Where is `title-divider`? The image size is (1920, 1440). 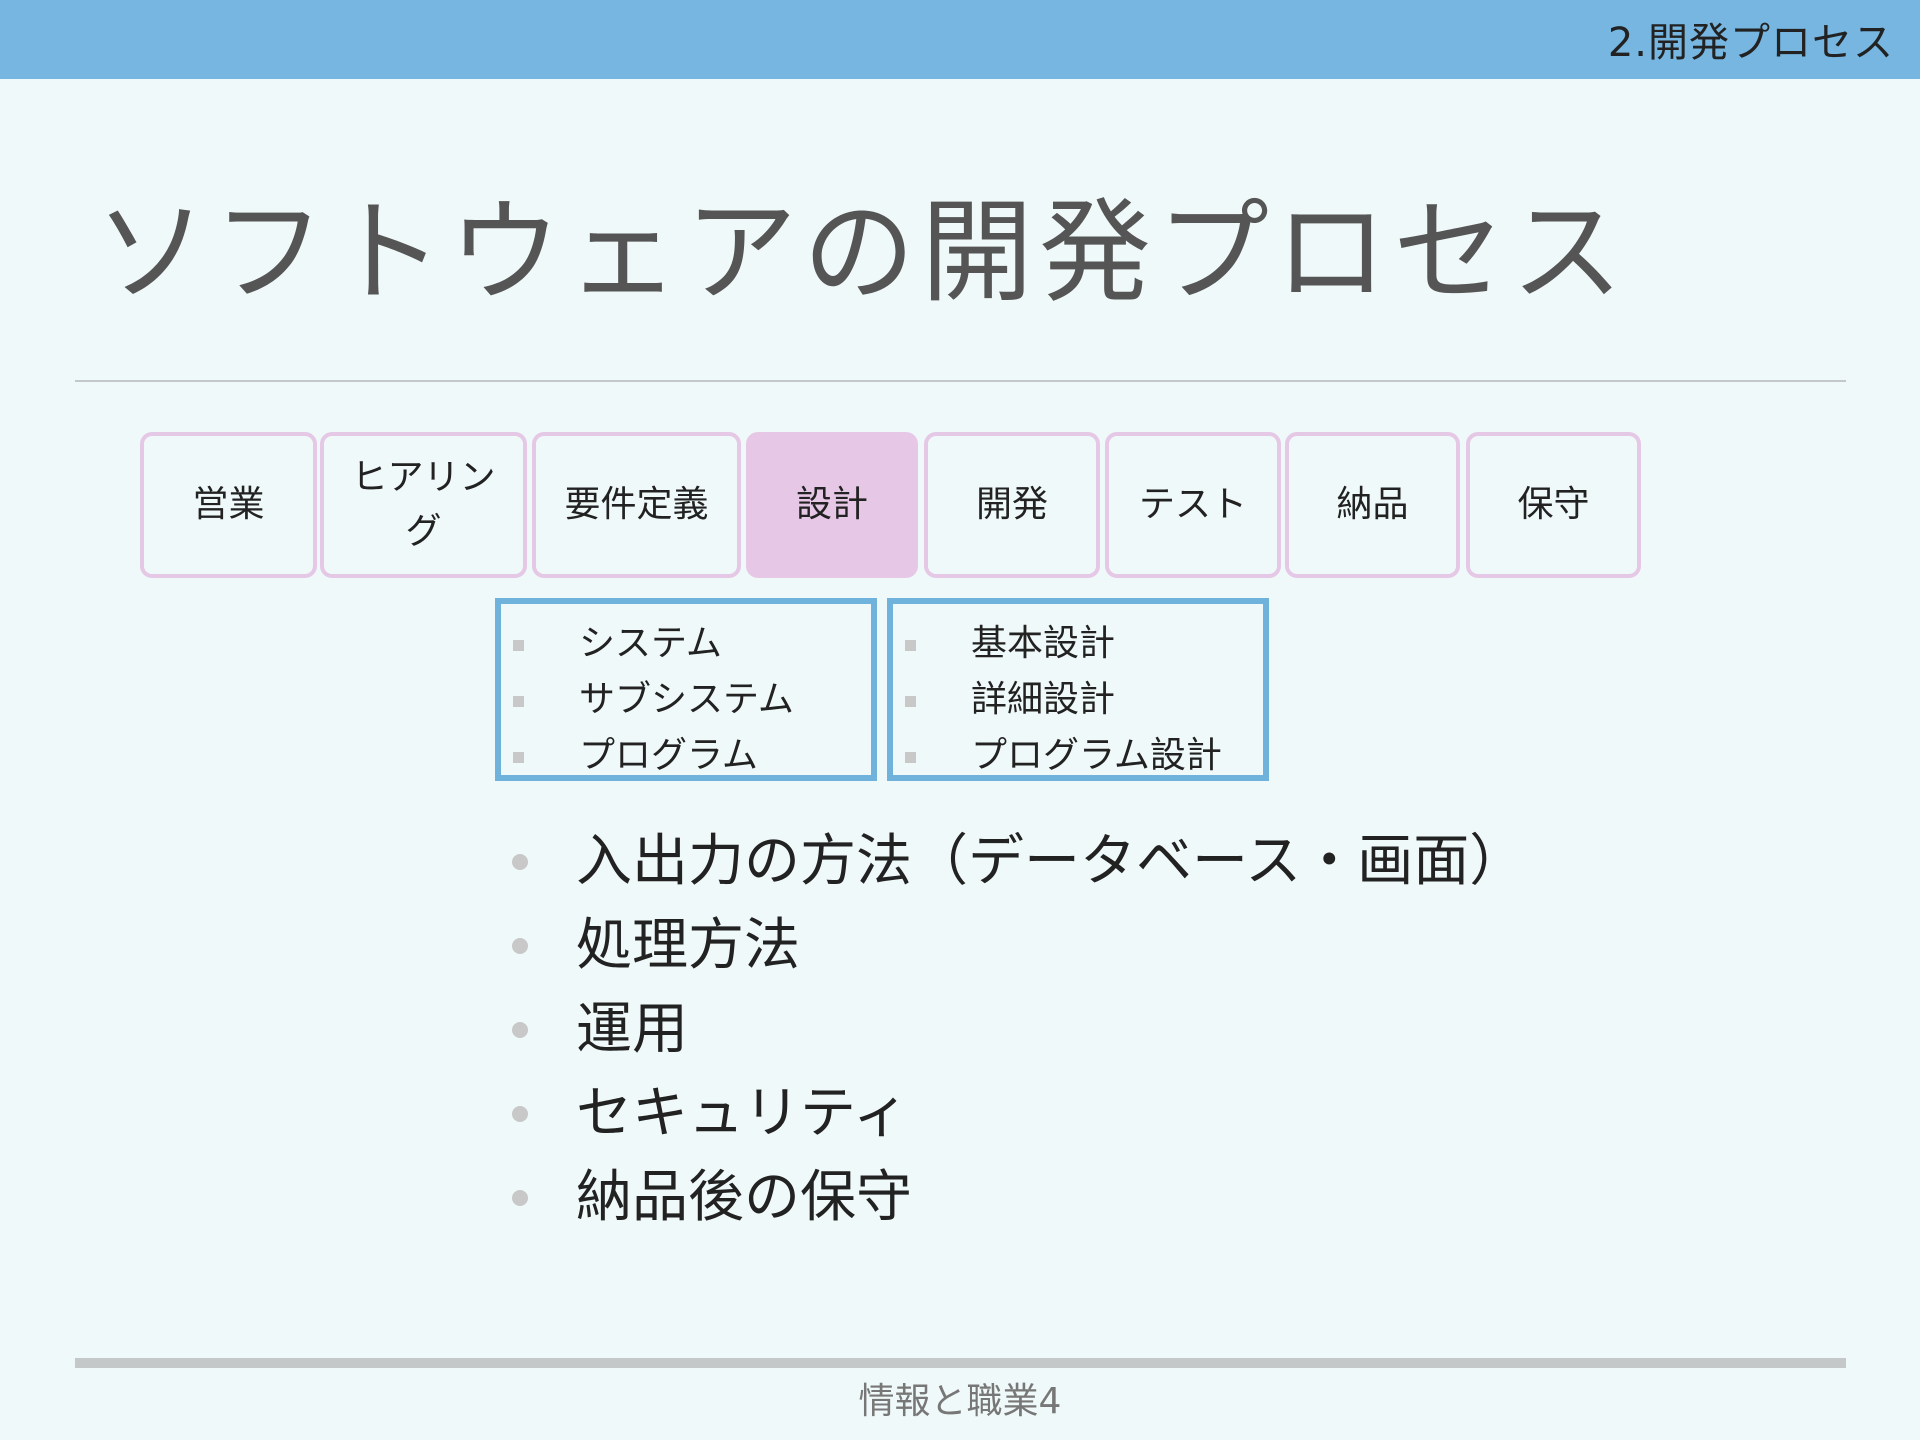 title-divider is located at coordinates (960, 381).